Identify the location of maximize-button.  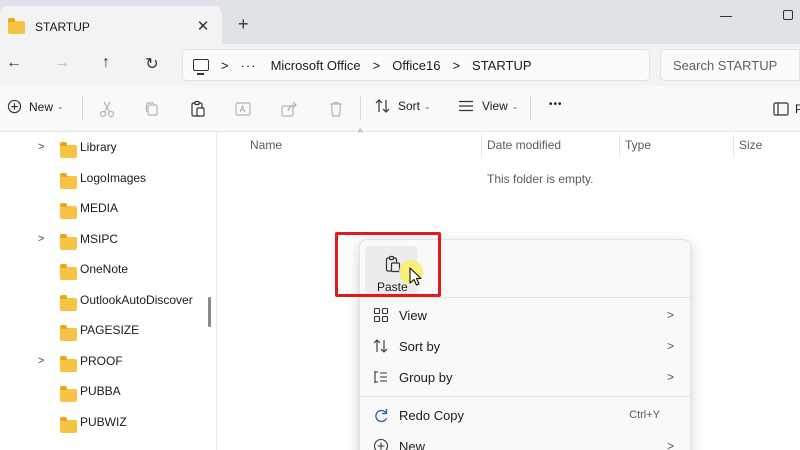
(788, 15).